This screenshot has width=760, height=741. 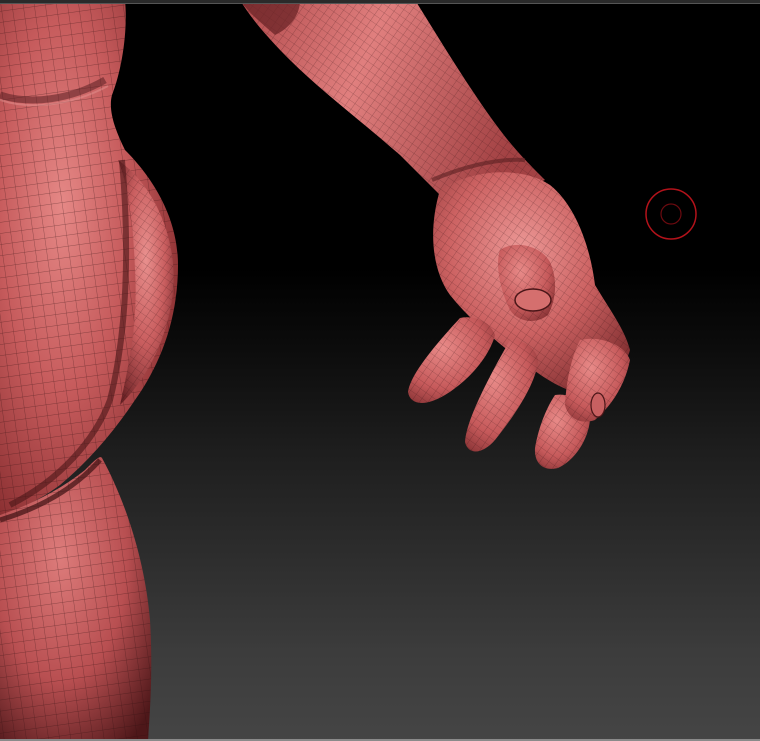 What do you see at coordinates (380, 2) in the screenshot?
I see `viewport-top-edge` at bounding box center [380, 2].